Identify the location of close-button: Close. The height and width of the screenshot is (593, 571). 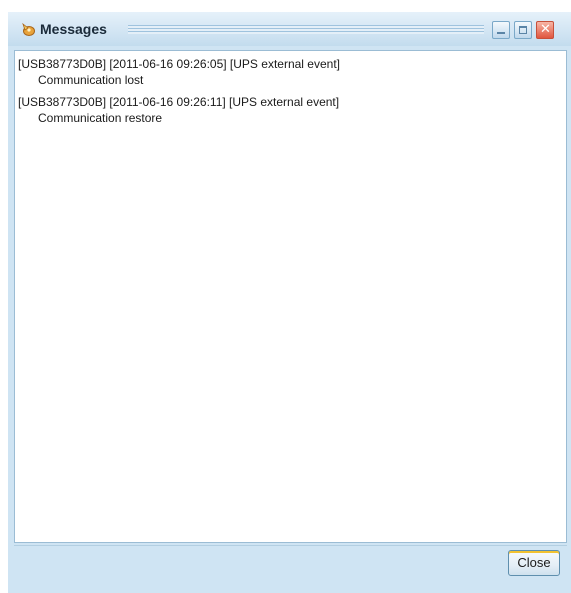
(534, 563).